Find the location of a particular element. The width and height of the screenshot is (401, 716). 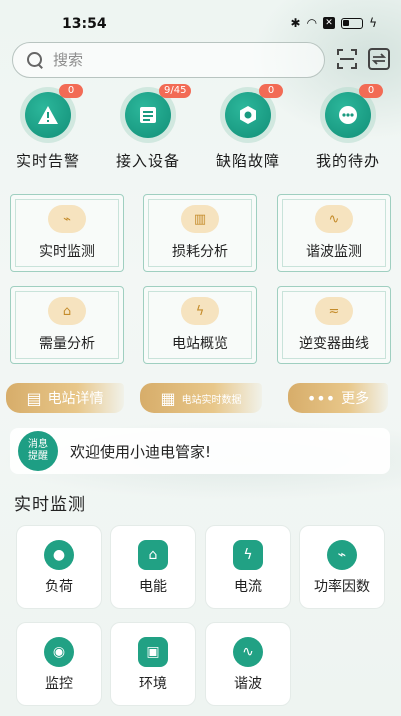

tile-load: ● 负荷 is located at coordinates (59, 567).